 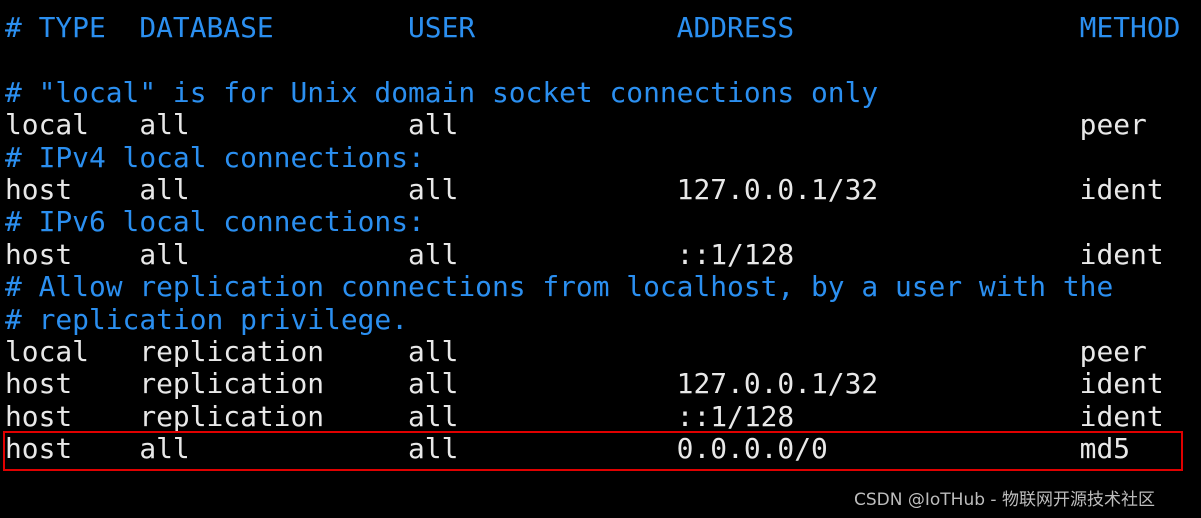 What do you see at coordinates (215, 157) in the screenshot?
I see `comment-line: # IPv4 local connections:` at bounding box center [215, 157].